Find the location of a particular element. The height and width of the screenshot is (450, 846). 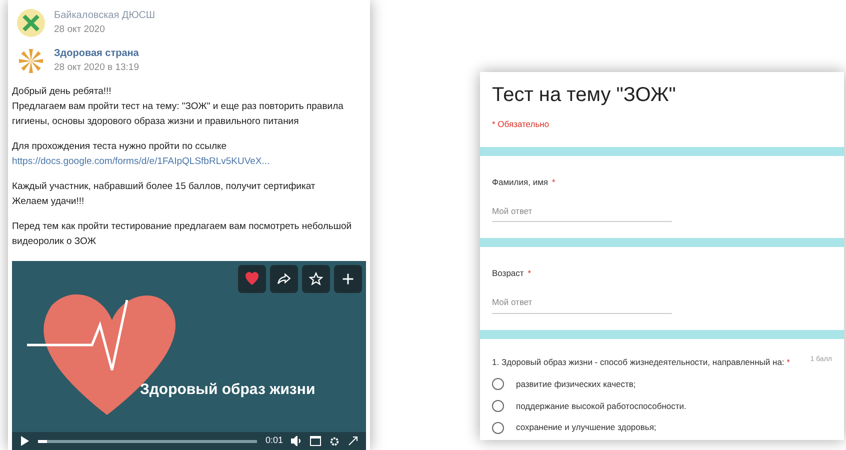

option-label: сохранение и улучшение здоровья; is located at coordinates (586, 427).